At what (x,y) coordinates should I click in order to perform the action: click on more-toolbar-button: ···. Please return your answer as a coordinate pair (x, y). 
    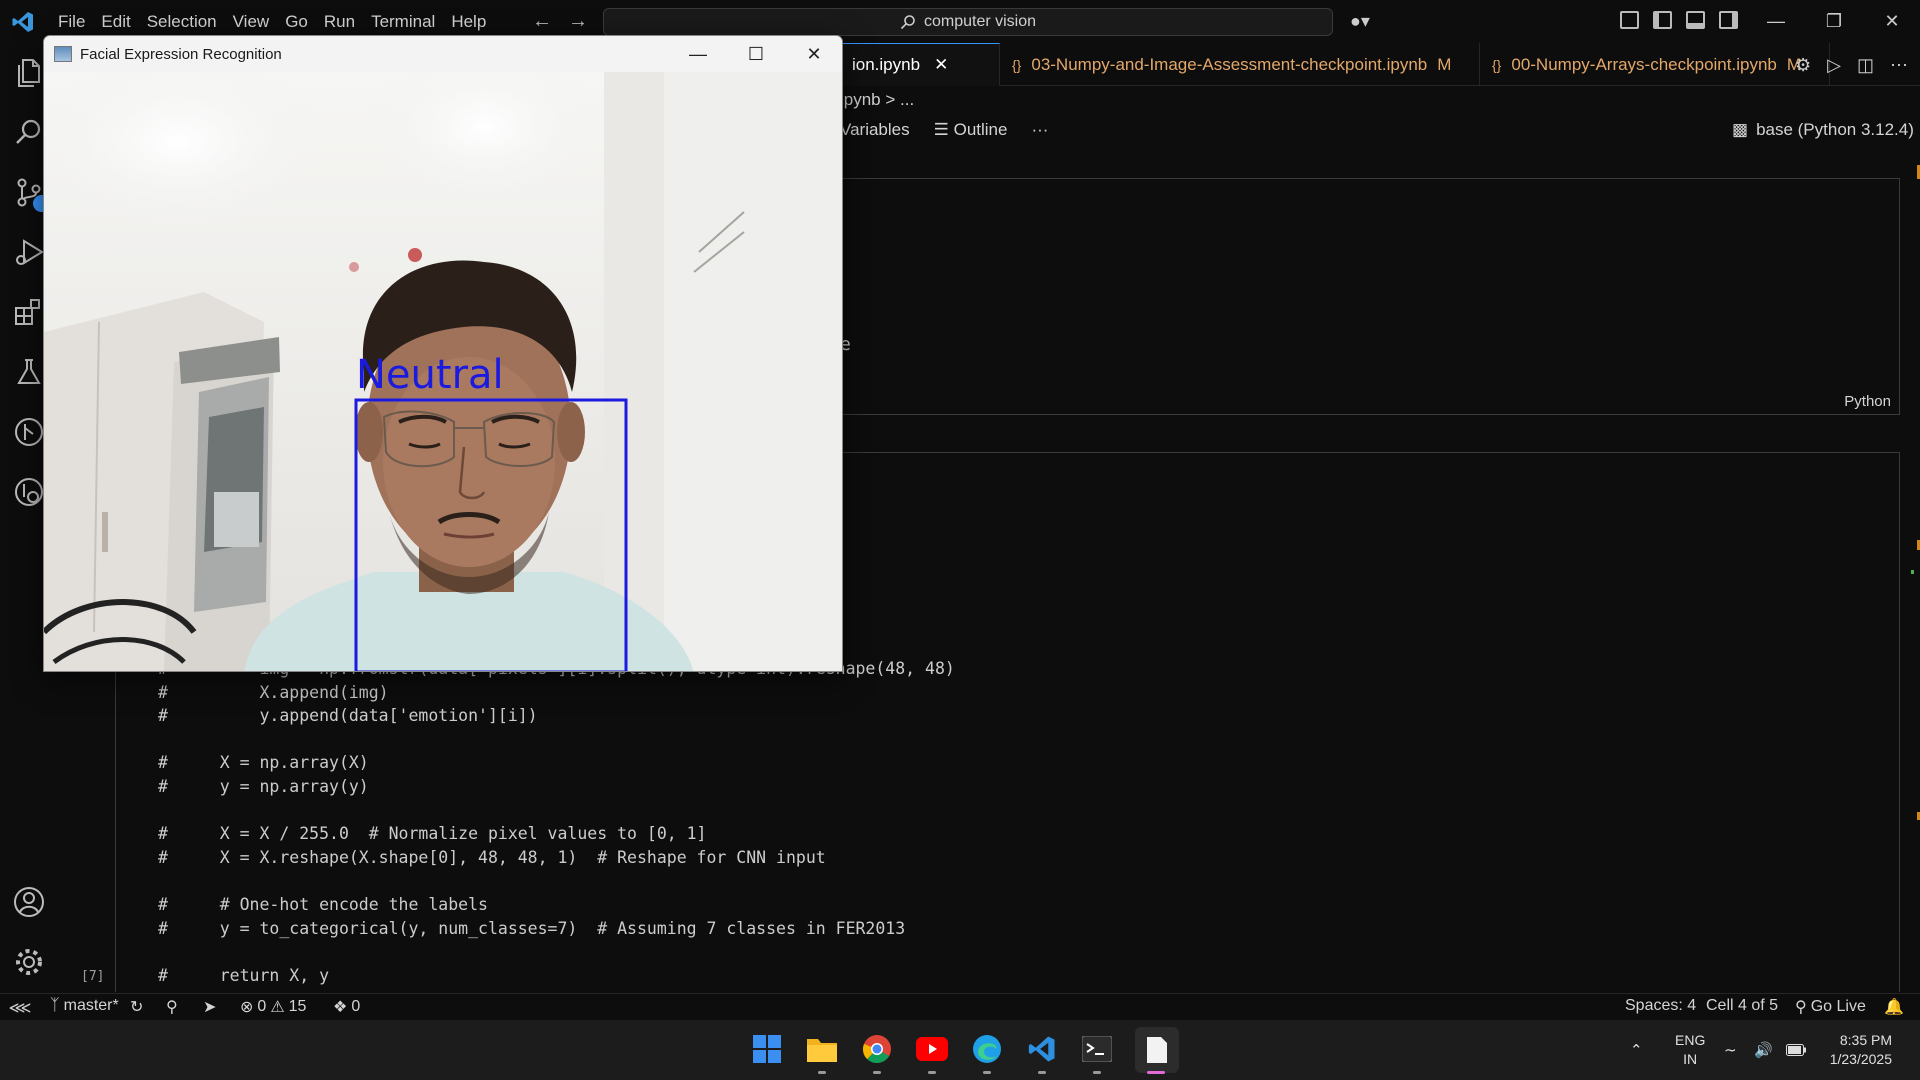
    Looking at the image, I should click on (1039, 130).